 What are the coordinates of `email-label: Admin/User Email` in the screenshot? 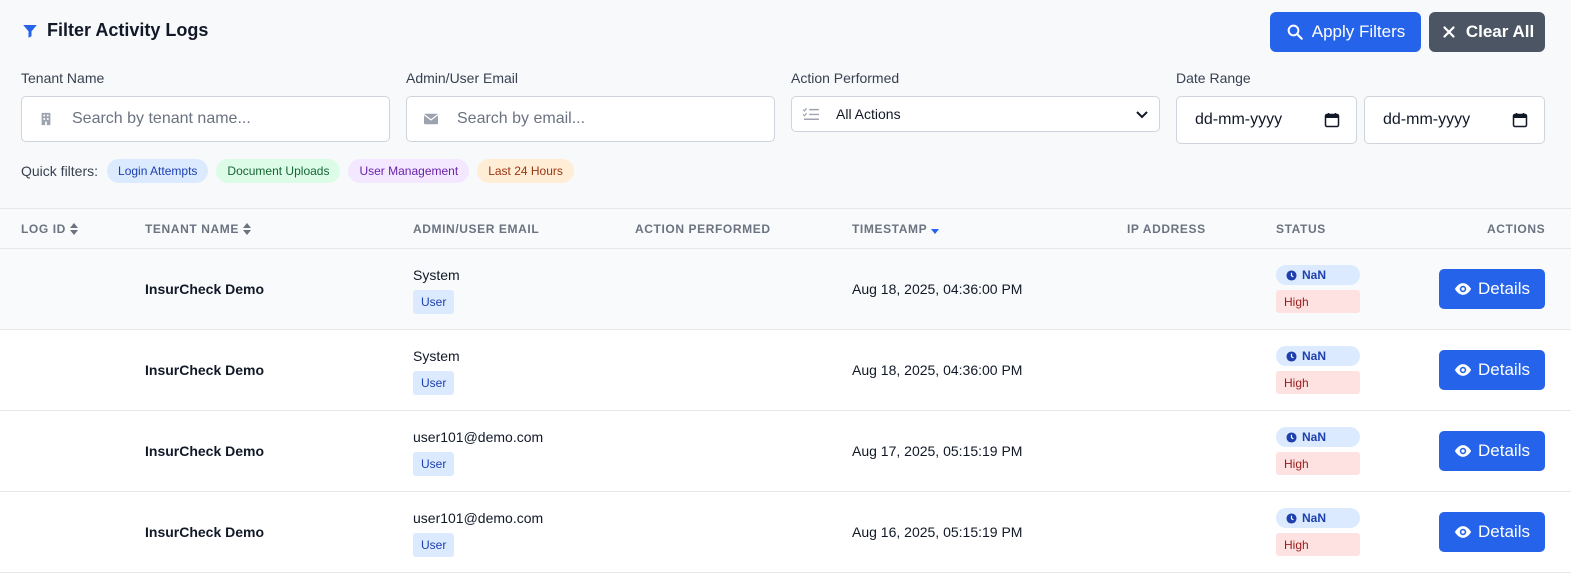 It's located at (462, 78).